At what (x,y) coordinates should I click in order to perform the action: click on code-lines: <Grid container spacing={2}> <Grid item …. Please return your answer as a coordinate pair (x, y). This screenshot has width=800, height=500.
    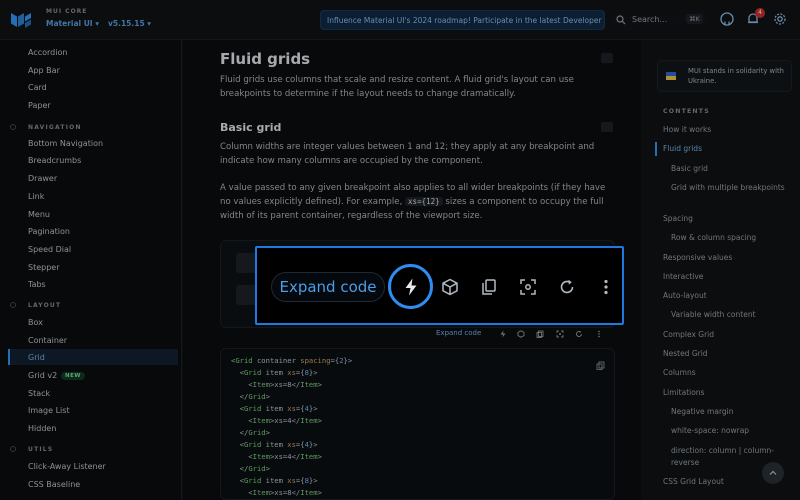
    Looking at the image, I should click on (417, 427).